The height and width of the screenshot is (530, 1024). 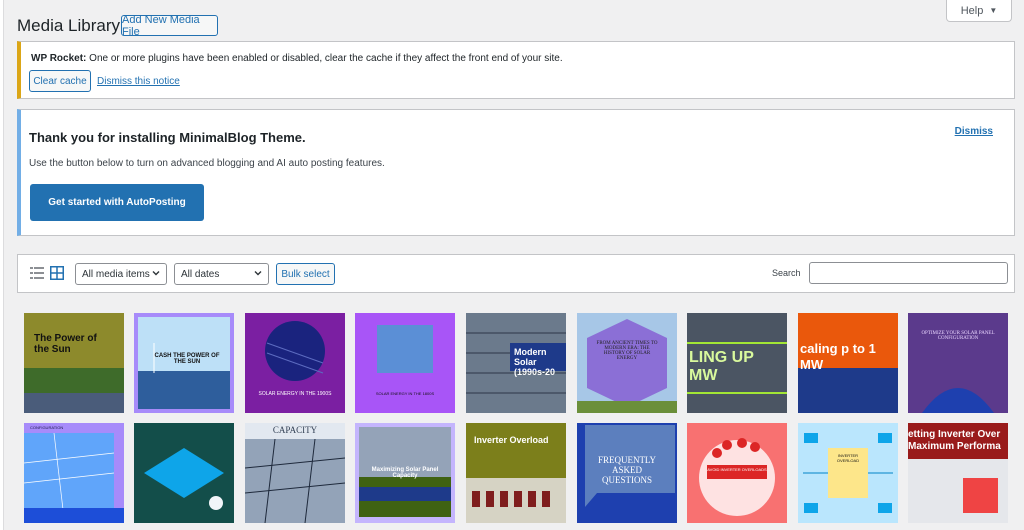 What do you see at coordinates (305, 274) in the screenshot?
I see `bulk-select-button: Bulk select` at bounding box center [305, 274].